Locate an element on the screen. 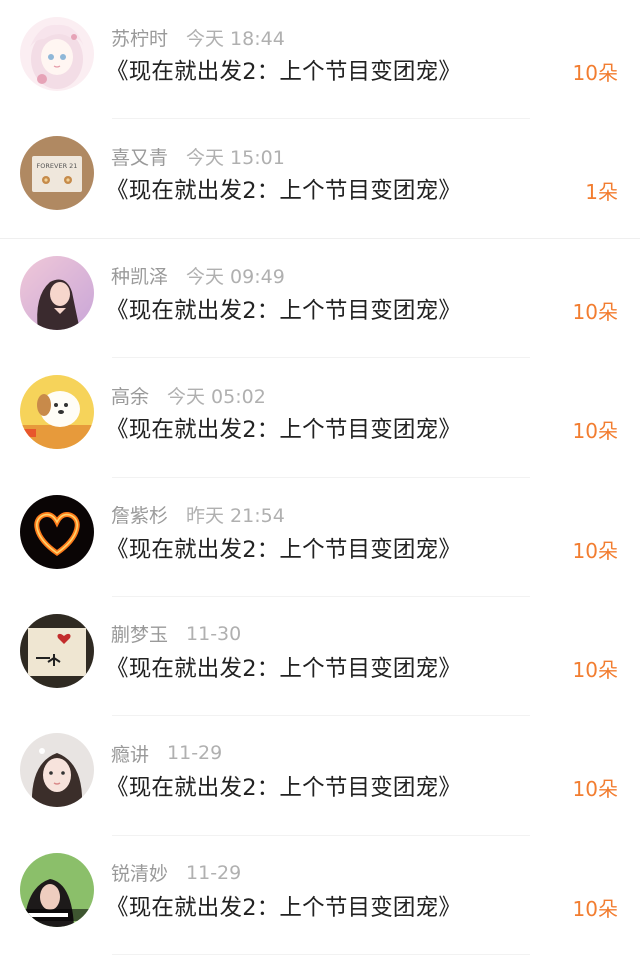 The width and height of the screenshot is (640, 955). handwriting-heart-avatar is located at coordinates (57, 650).